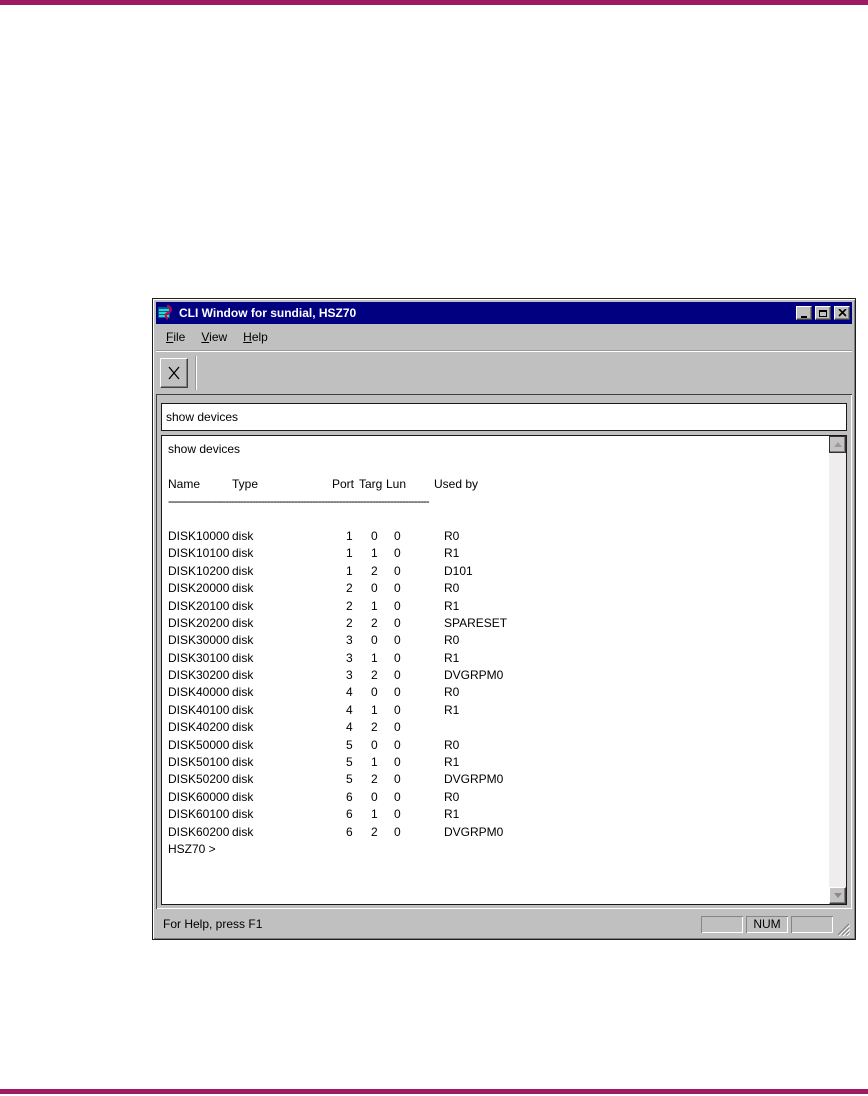  I want to click on menu-file: File, so click(175, 337).